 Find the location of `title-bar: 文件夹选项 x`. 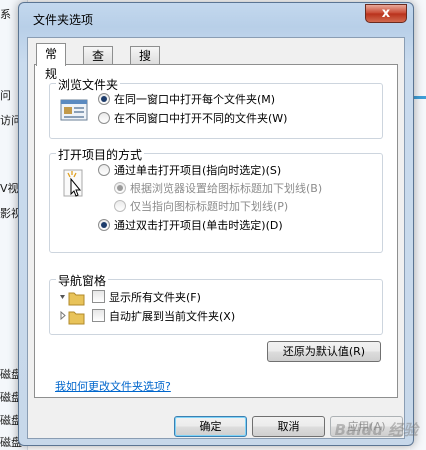

title-bar: 文件夹选项 x is located at coordinates (216, 17).